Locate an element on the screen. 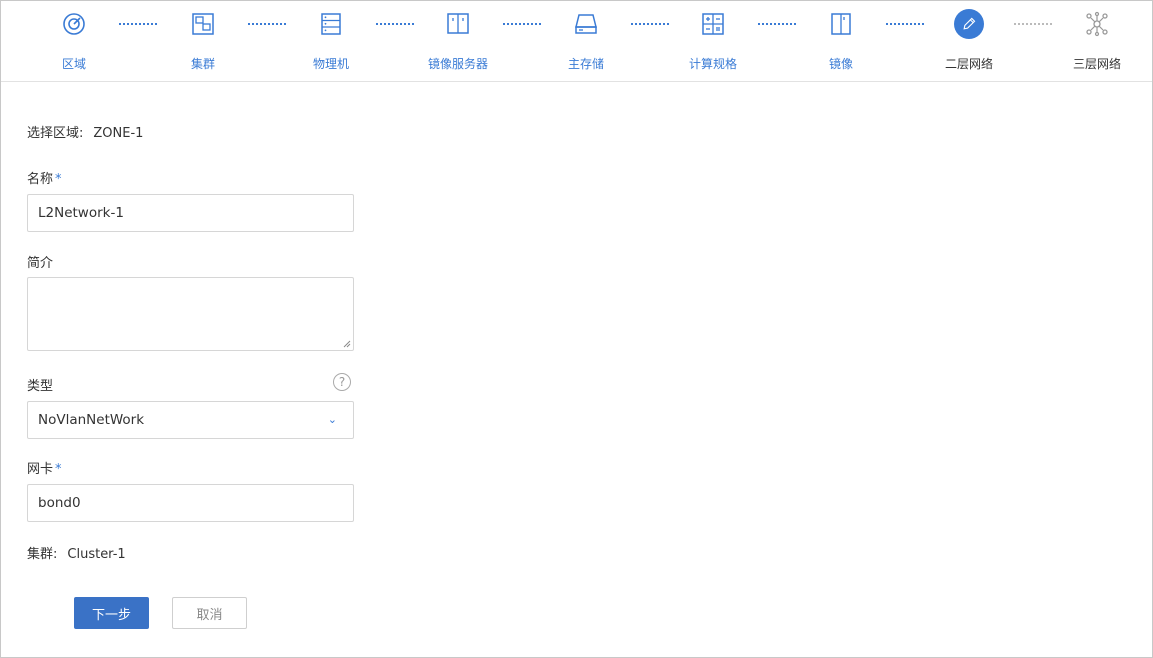  image-icon is located at coordinates (841, 24).